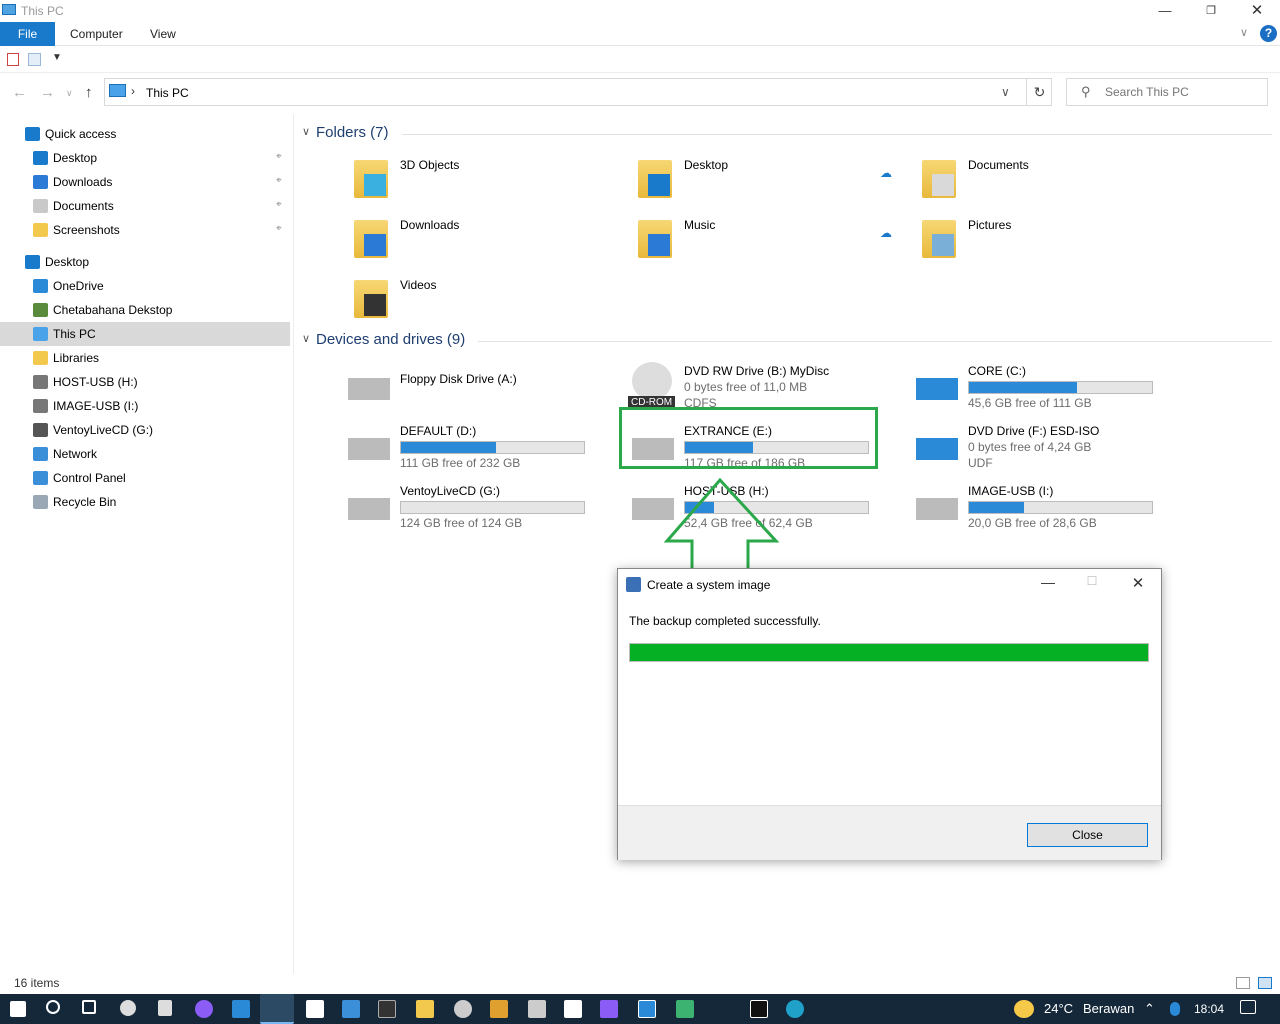 The image size is (1280, 1024). Describe the element at coordinates (53, 1007) in the screenshot. I see `search-icon` at that location.